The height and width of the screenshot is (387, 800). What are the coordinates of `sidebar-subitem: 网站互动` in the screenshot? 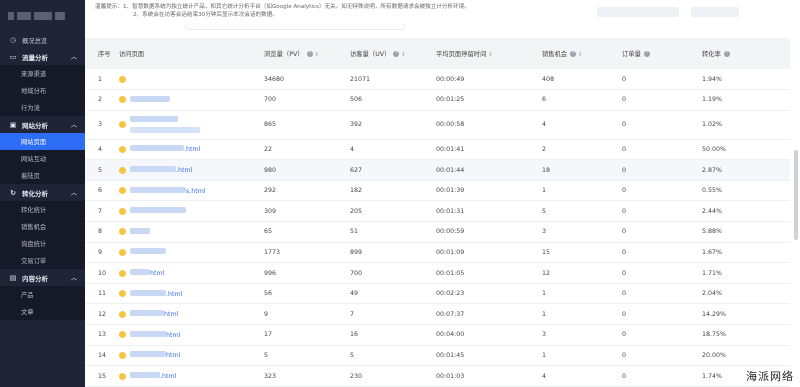 It's located at (42, 158).